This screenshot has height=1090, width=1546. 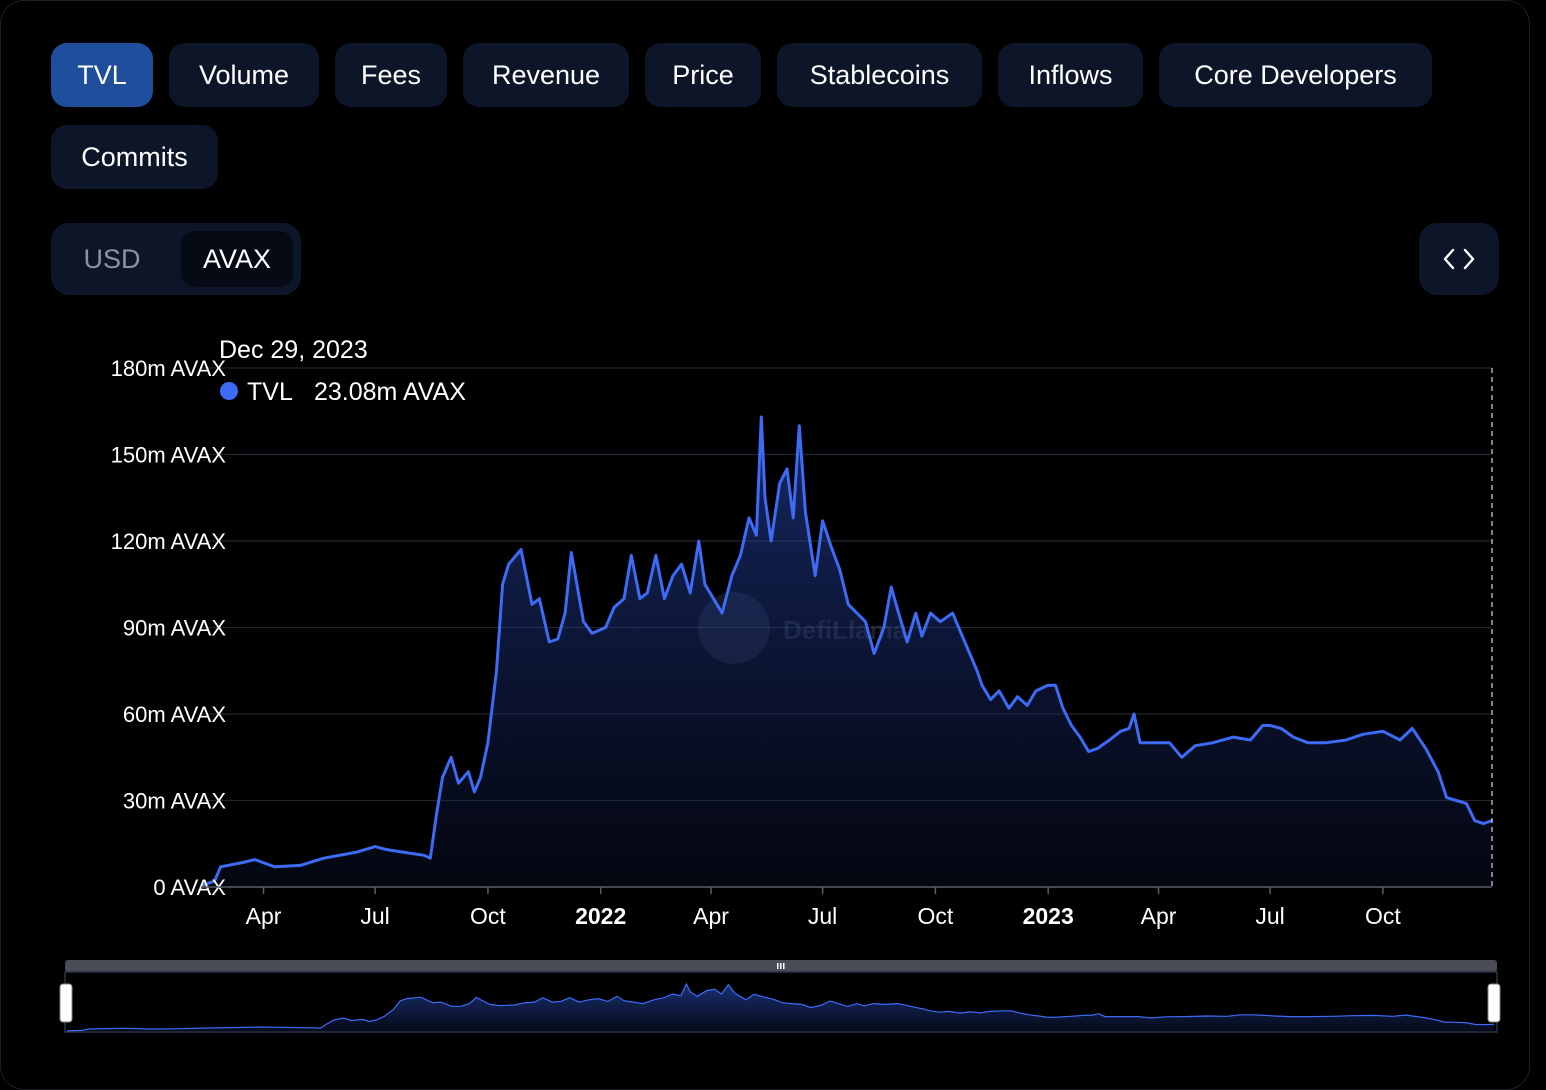 I want to click on tab-commits: Commits, so click(x=134, y=157).